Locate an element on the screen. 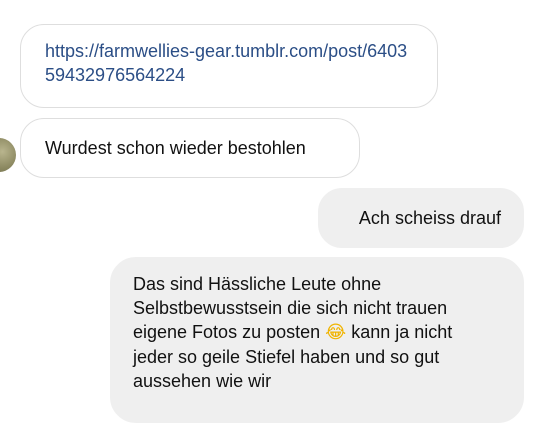  incoming-message: Wurdest schon wieder bestohlen is located at coordinates (190, 148).